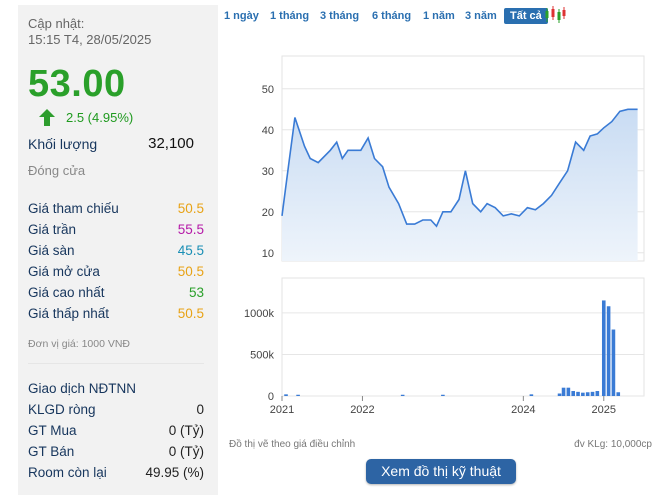 The height and width of the screenshot is (497, 661). I want to click on price-row-label: Giá tham chiếu, so click(73, 208).